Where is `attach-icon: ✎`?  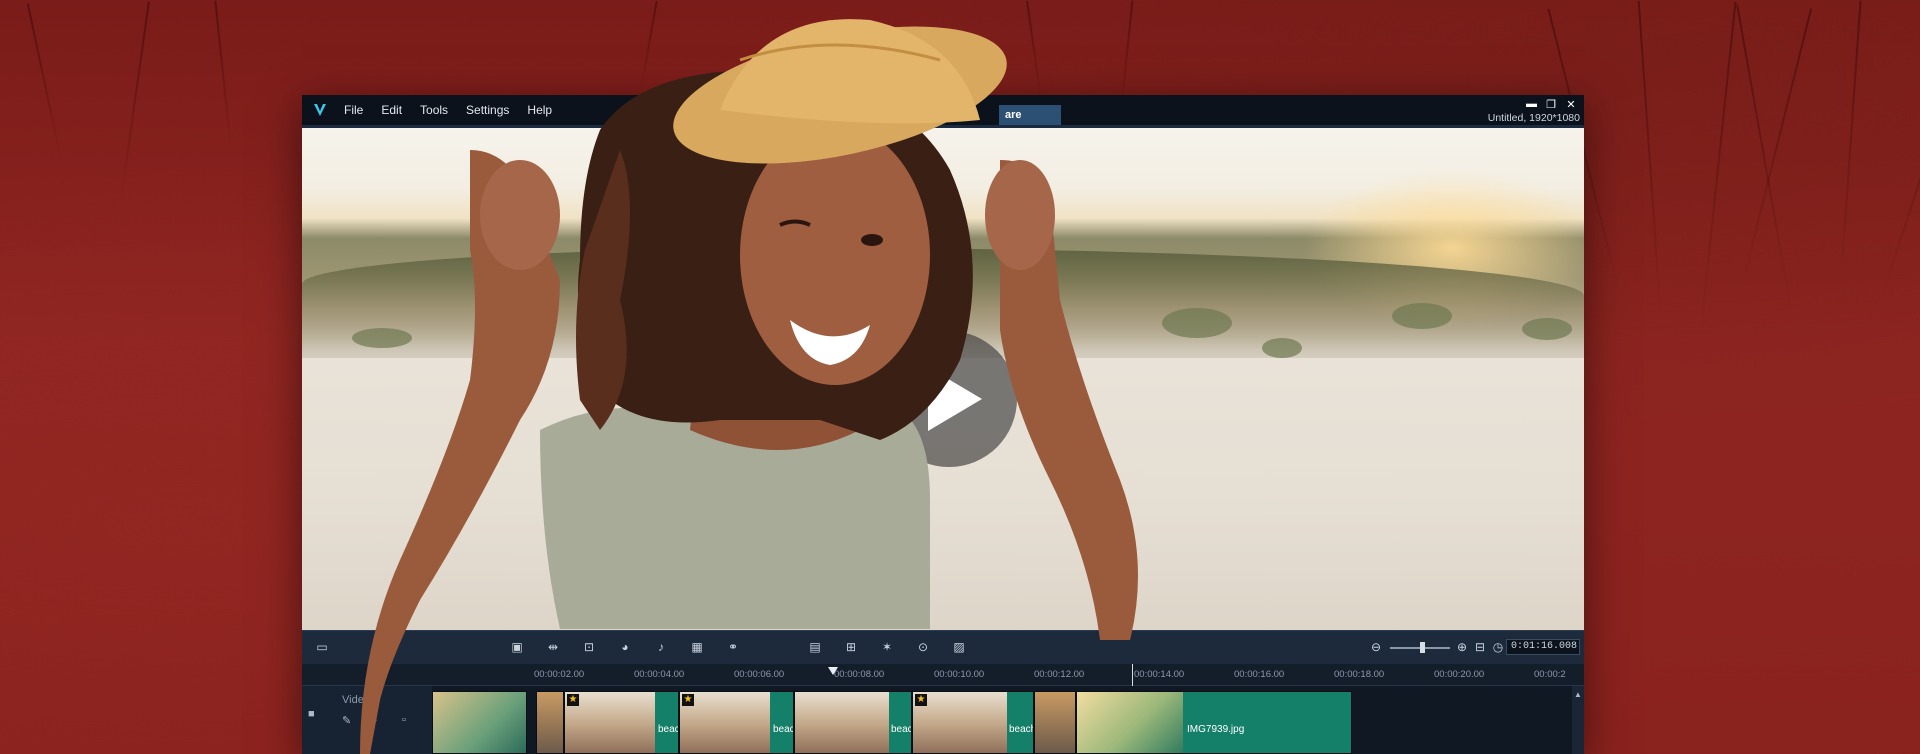 attach-icon: ✎ is located at coordinates (346, 720).